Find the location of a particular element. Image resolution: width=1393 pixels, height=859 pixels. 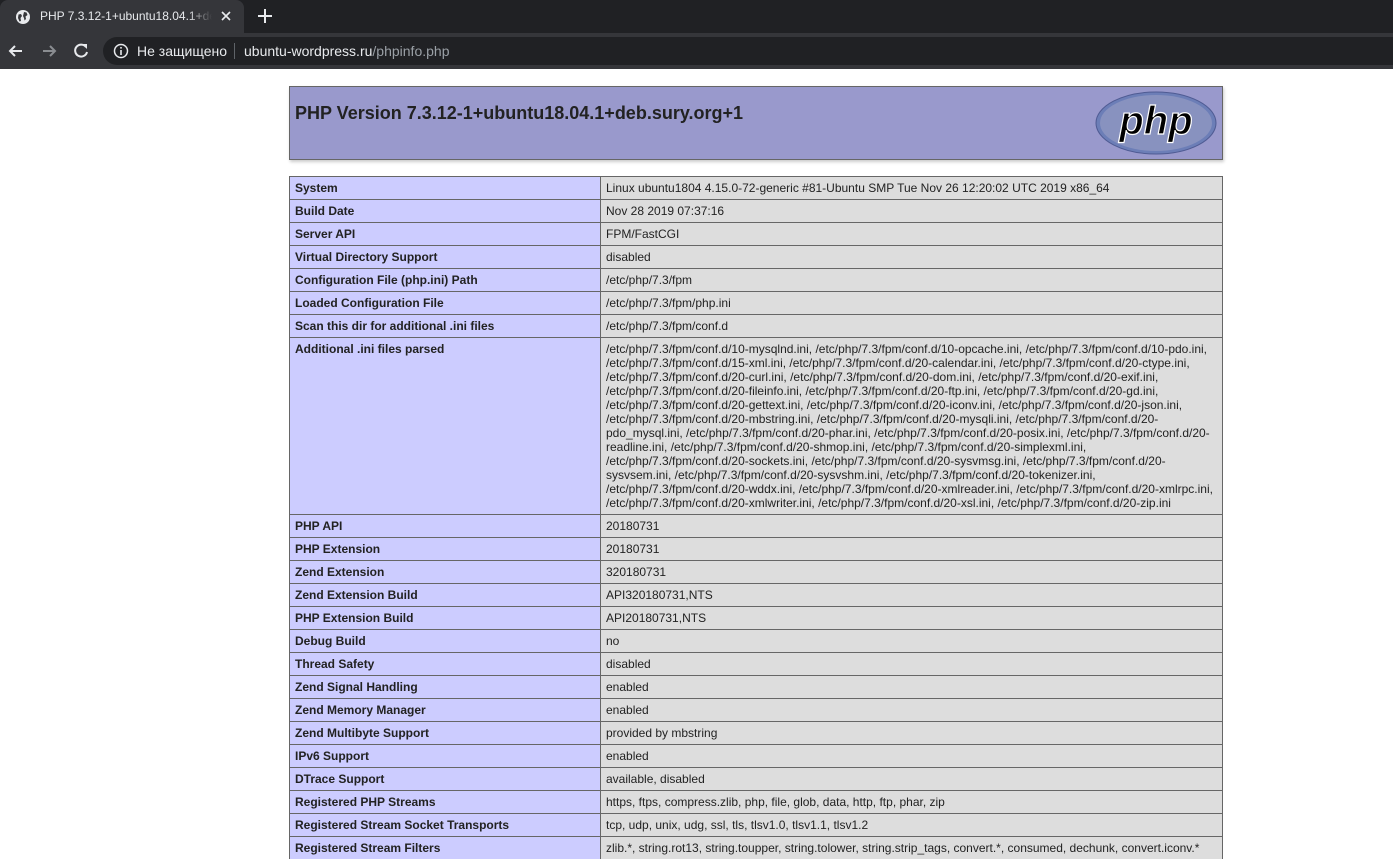

row-key: Zend Signal Handling is located at coordinates (445, 687).